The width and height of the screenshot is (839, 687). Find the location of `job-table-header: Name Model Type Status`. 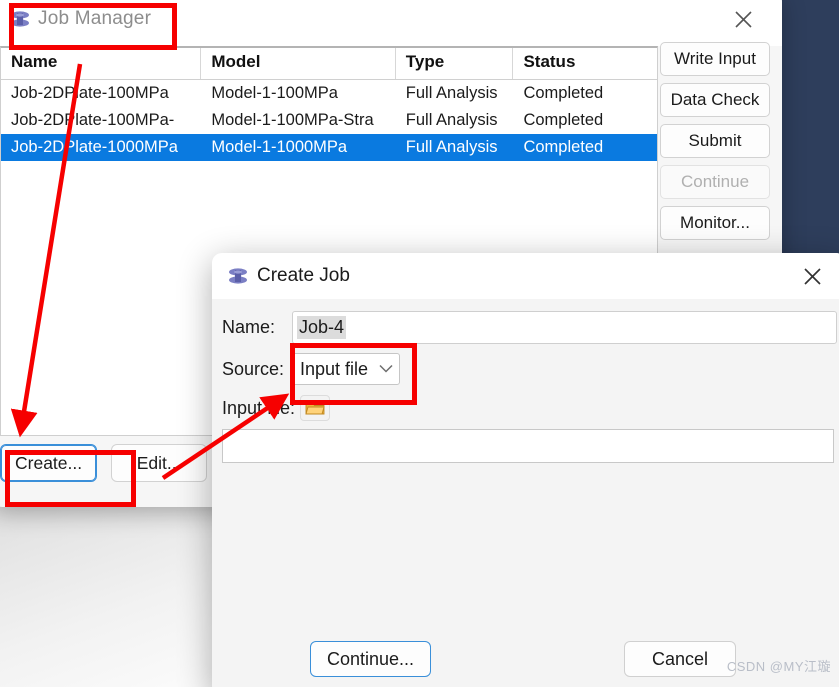

job-table-header: Name Model Type Status is located at coordinates (329, 64).